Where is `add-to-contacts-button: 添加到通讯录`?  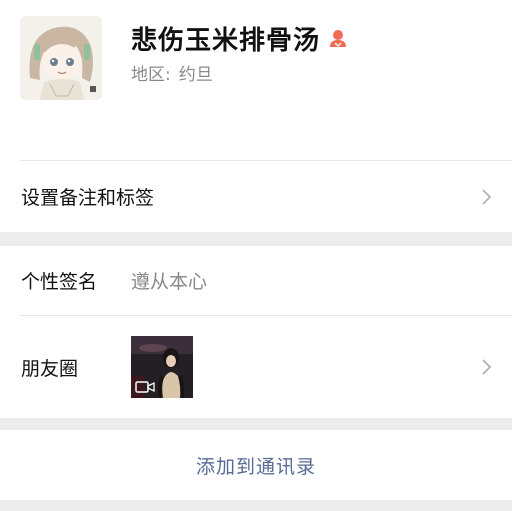 add-to-contacts-button: 添加到通讯录 is located at coordinates (256, 465).